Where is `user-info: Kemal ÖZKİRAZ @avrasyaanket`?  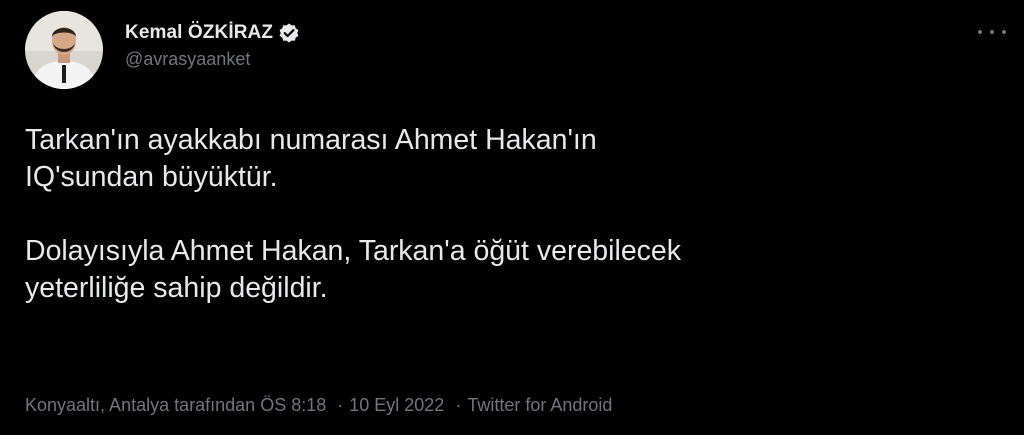
user-info: Kemal ÖZKİRAZ @avrasyaanket is located at coordinates (212, 44).